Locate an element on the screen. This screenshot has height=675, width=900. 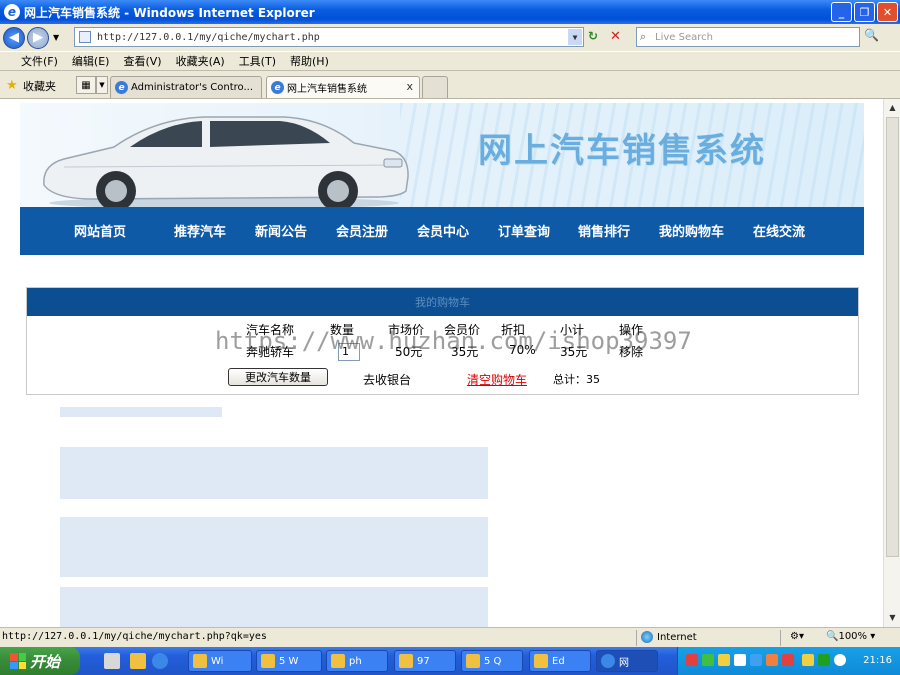
zone-label: Internet is located at coordinates (677, 637).